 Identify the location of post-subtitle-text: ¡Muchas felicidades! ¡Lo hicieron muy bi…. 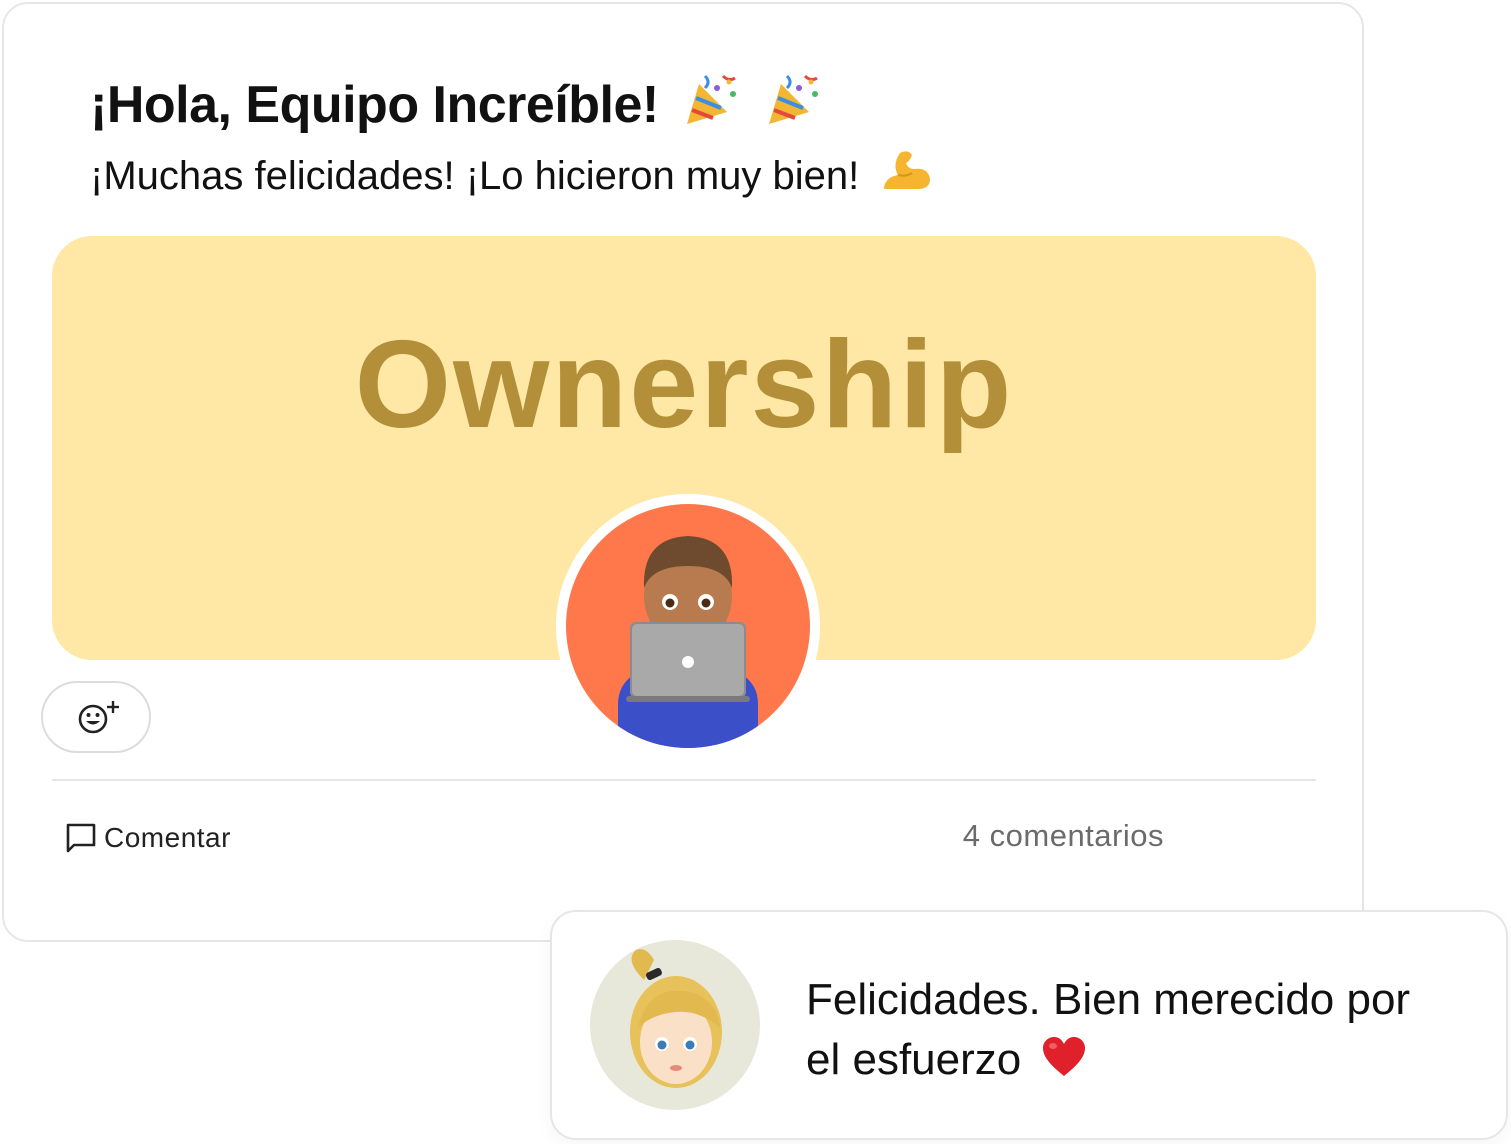
(475, 176).